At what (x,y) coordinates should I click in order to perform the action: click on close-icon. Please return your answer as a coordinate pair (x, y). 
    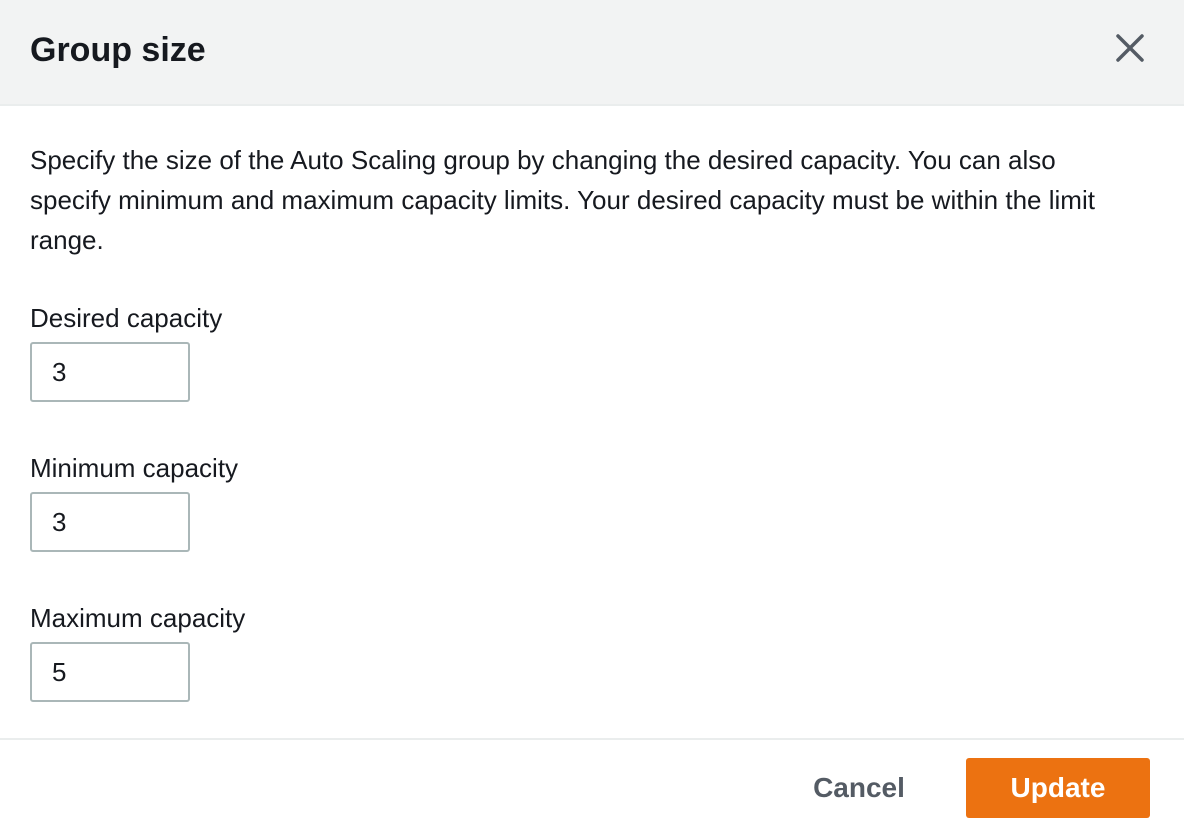
    Looking at the image, I should click on (1130, 48).